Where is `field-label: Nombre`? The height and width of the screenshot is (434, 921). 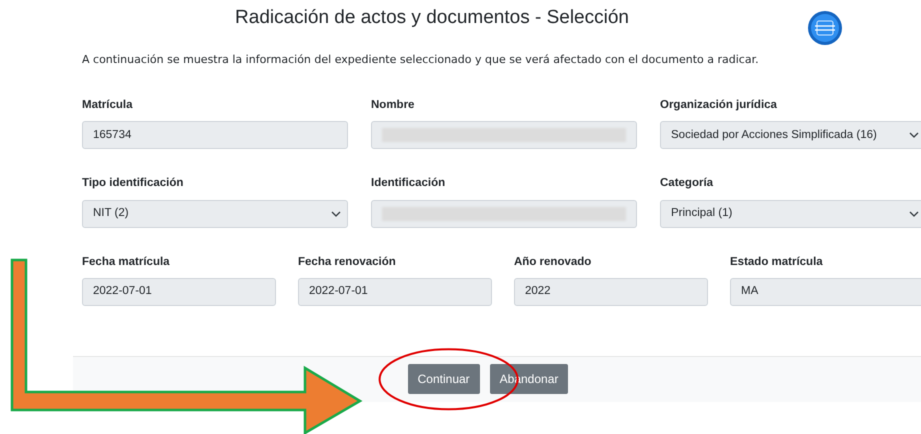
field-label: Nombre is located at coordinates (393, 105).